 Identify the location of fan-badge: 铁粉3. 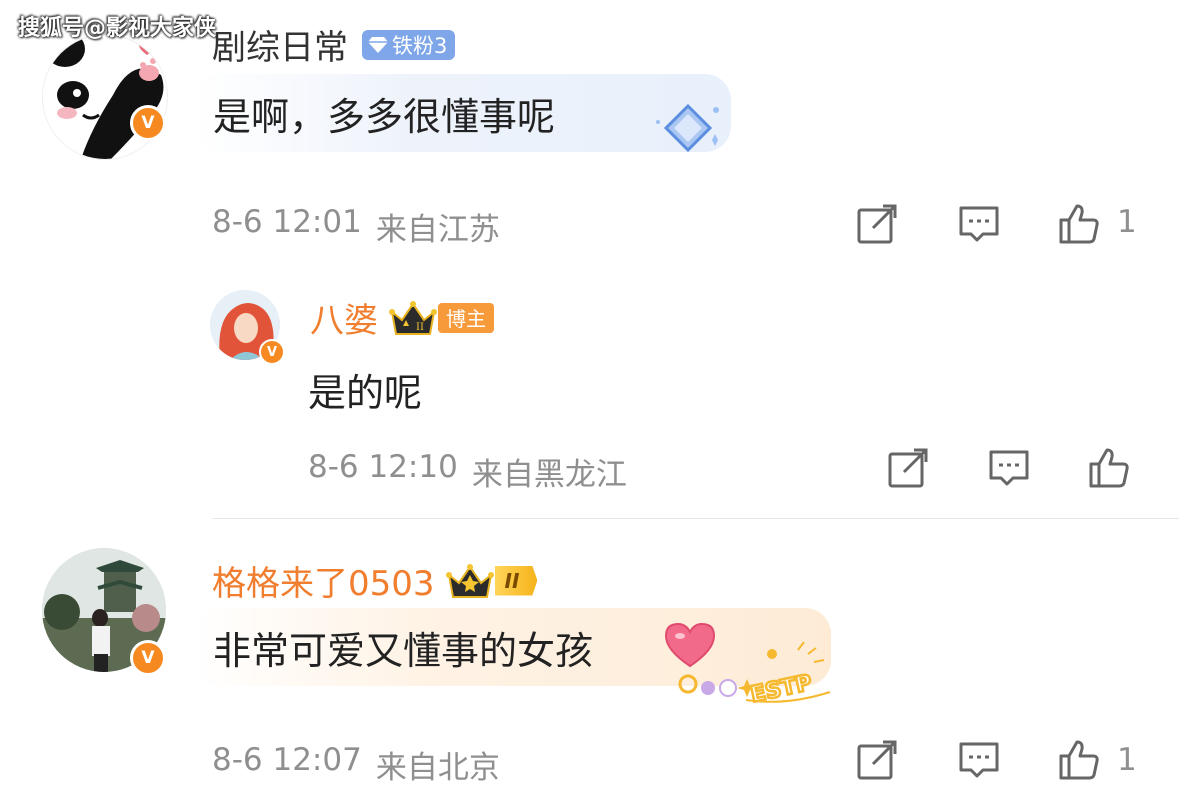
(409, 44).